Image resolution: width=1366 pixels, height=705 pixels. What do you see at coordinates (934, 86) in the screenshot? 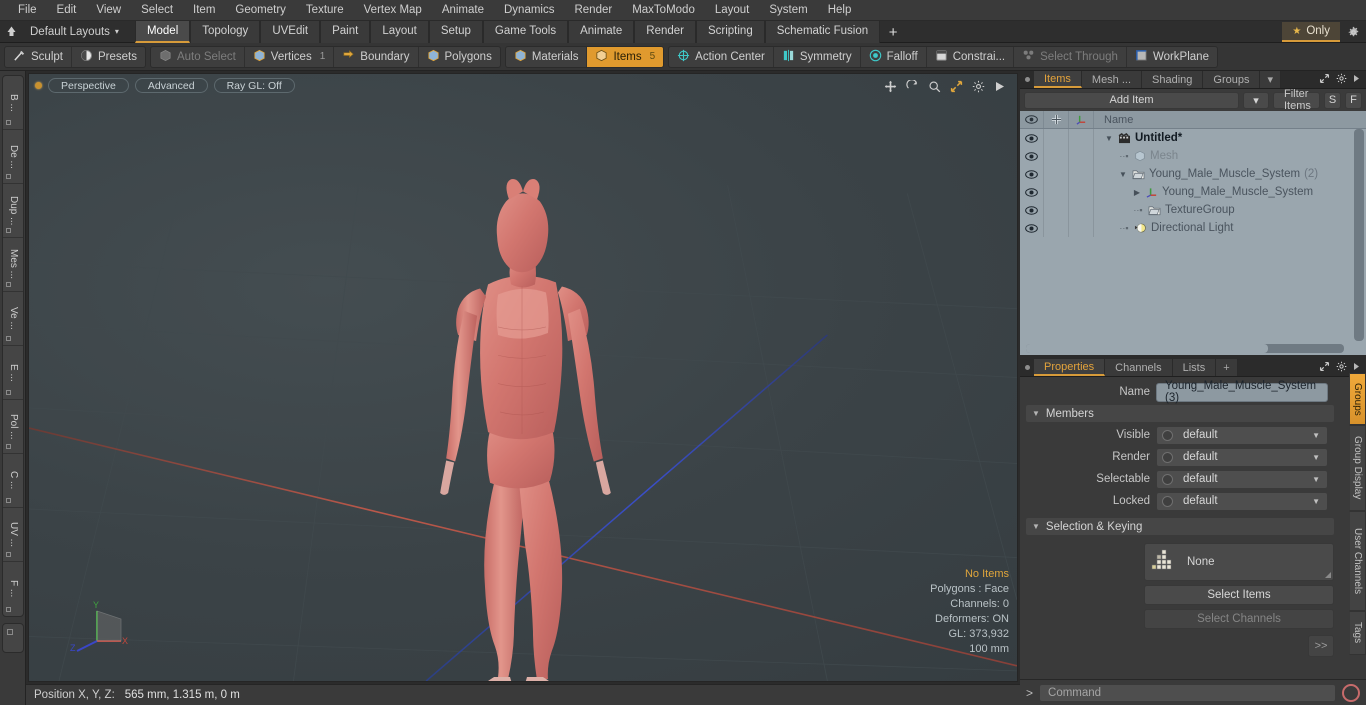
I see `zoom-icon` at bounding box center [934, 86].